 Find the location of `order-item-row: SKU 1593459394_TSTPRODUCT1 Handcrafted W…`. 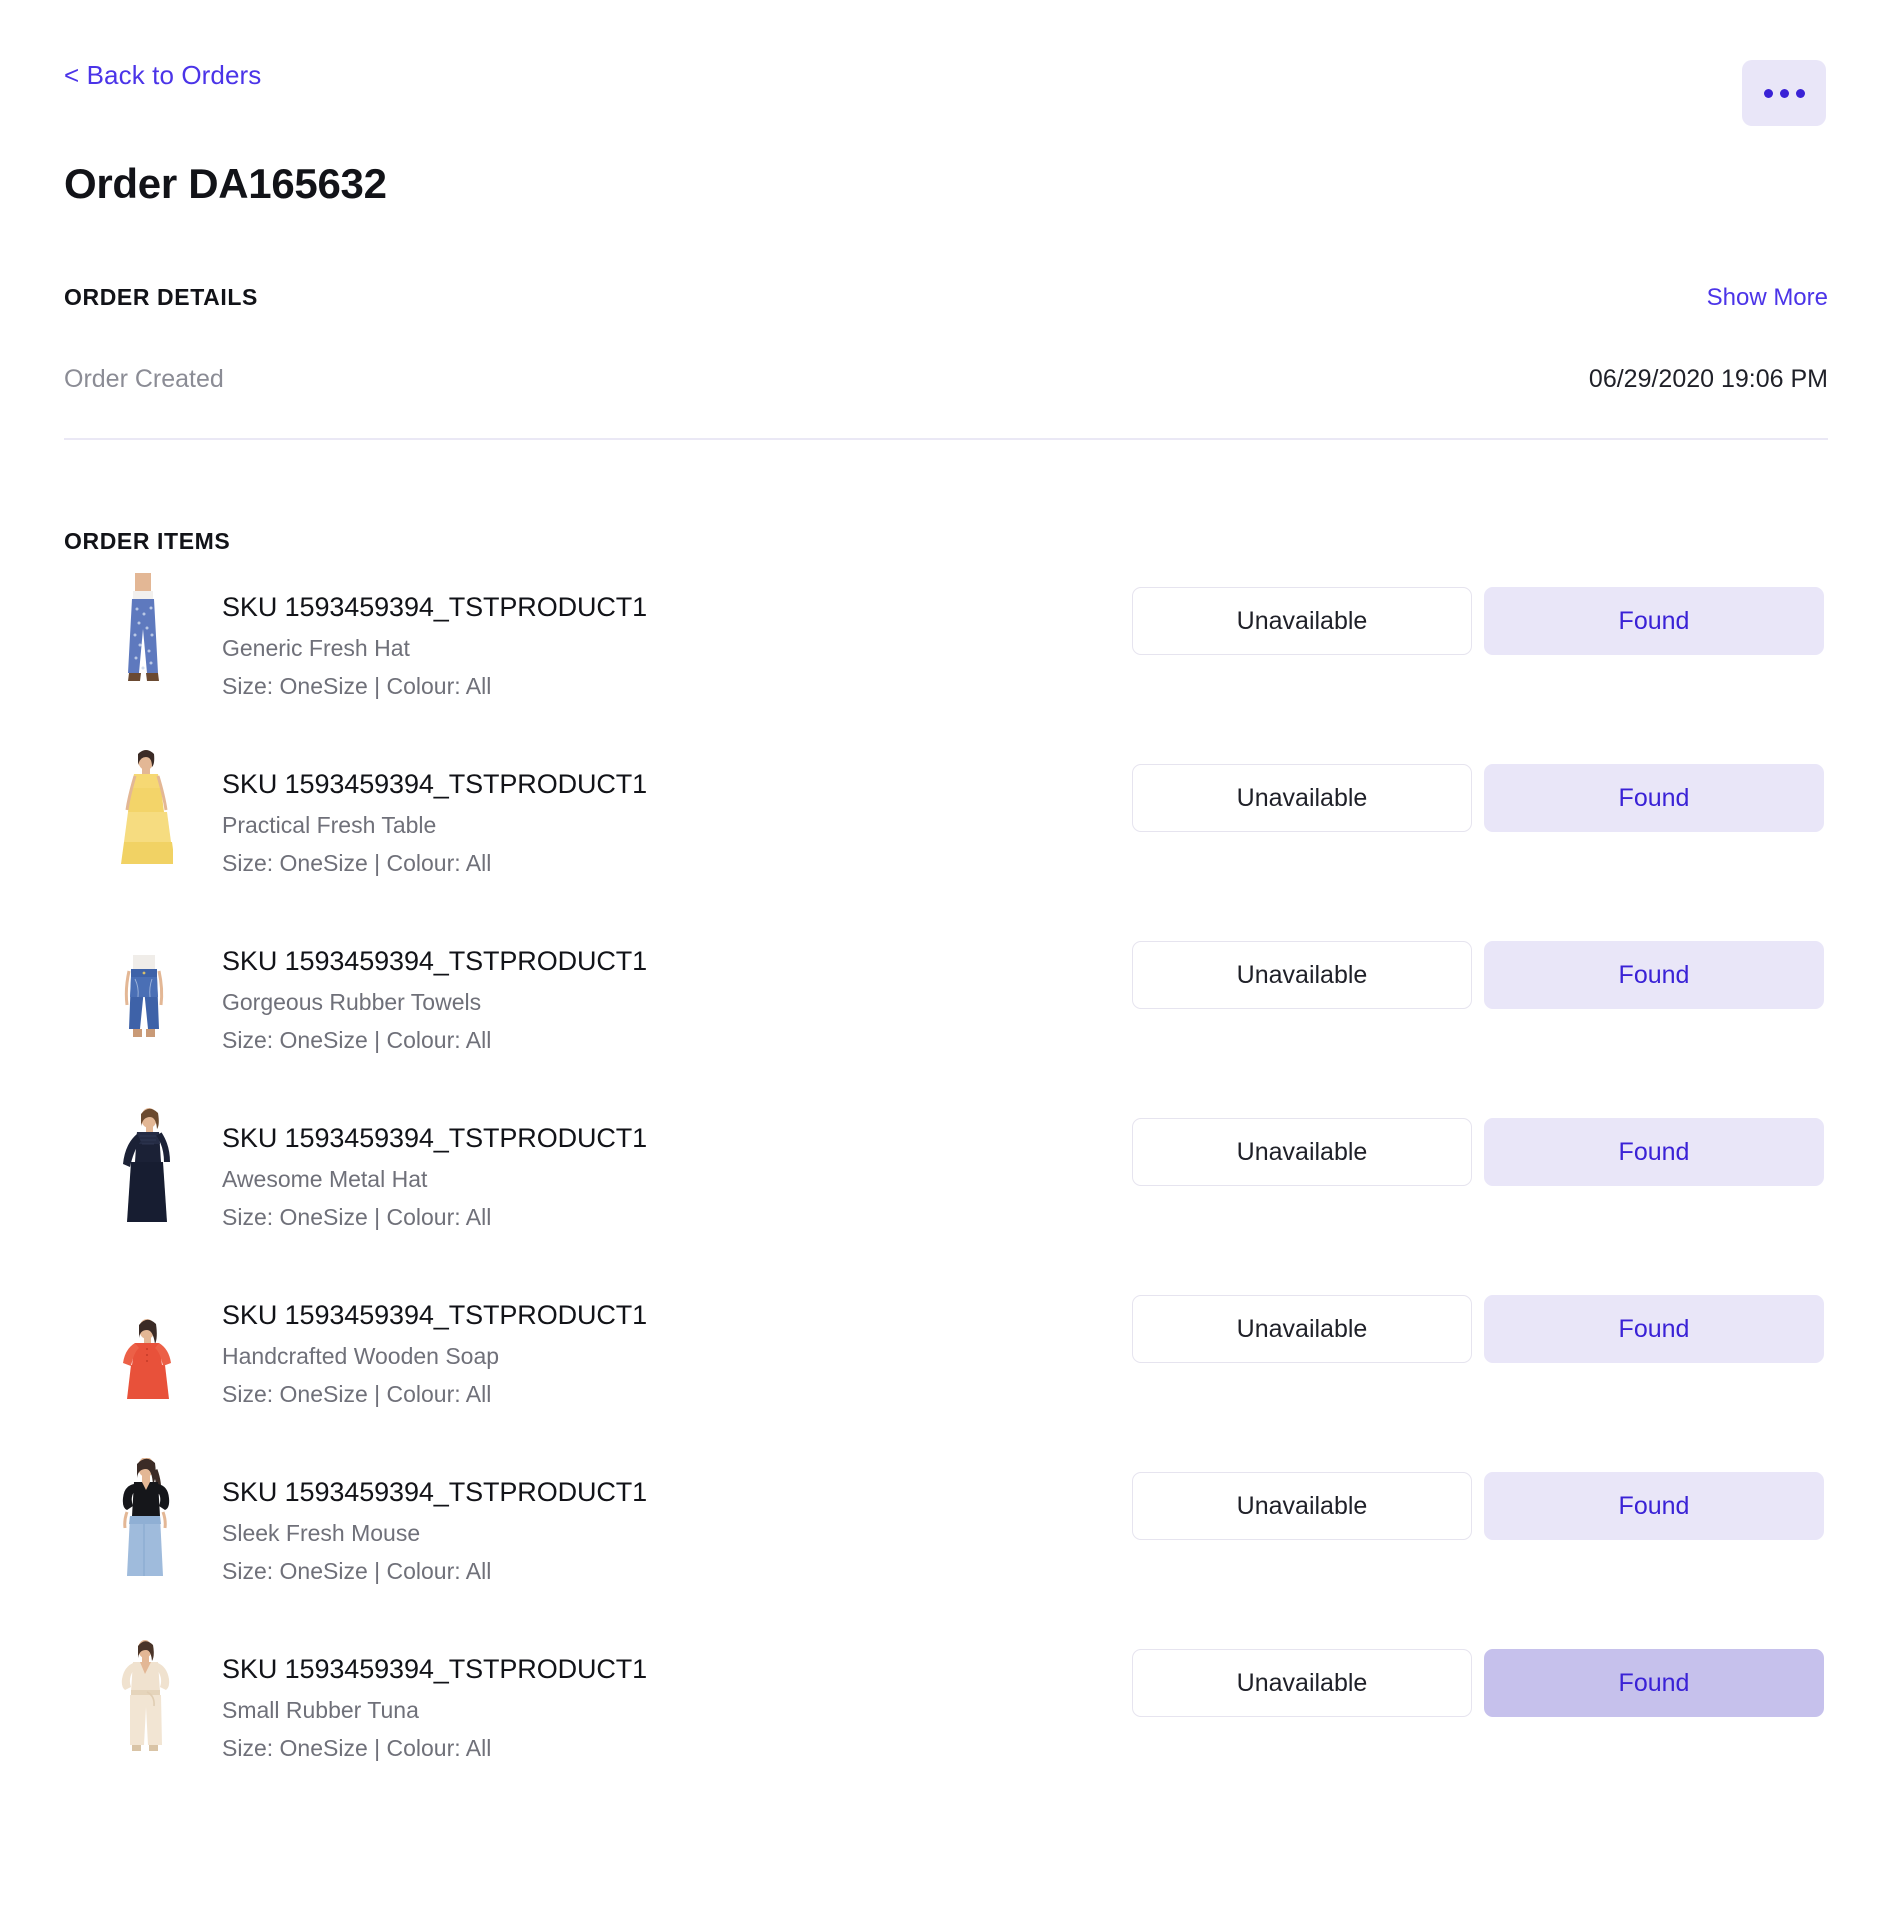

order-item-row: SKU 1593459394_TSTPRODUCT1 Handcrafted W… is located at coordinates (946, 1365).